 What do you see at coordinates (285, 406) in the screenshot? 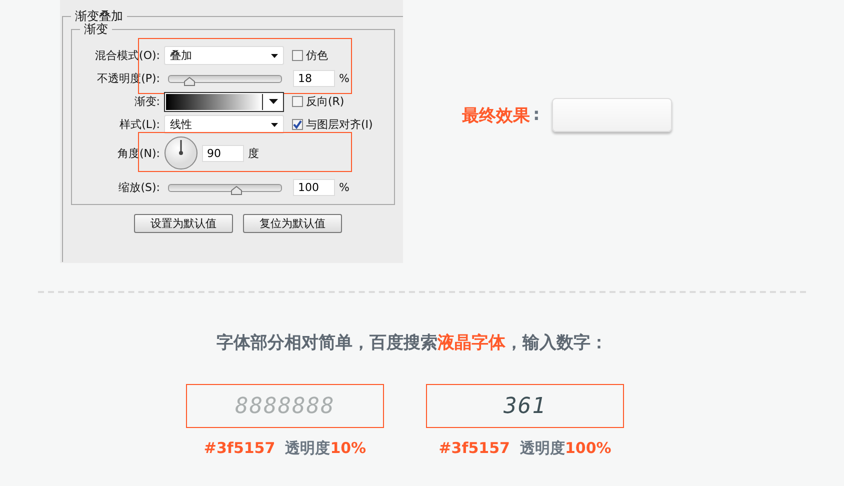
I see `lcd-digits: 8888888` at bounding box center [285, 406].